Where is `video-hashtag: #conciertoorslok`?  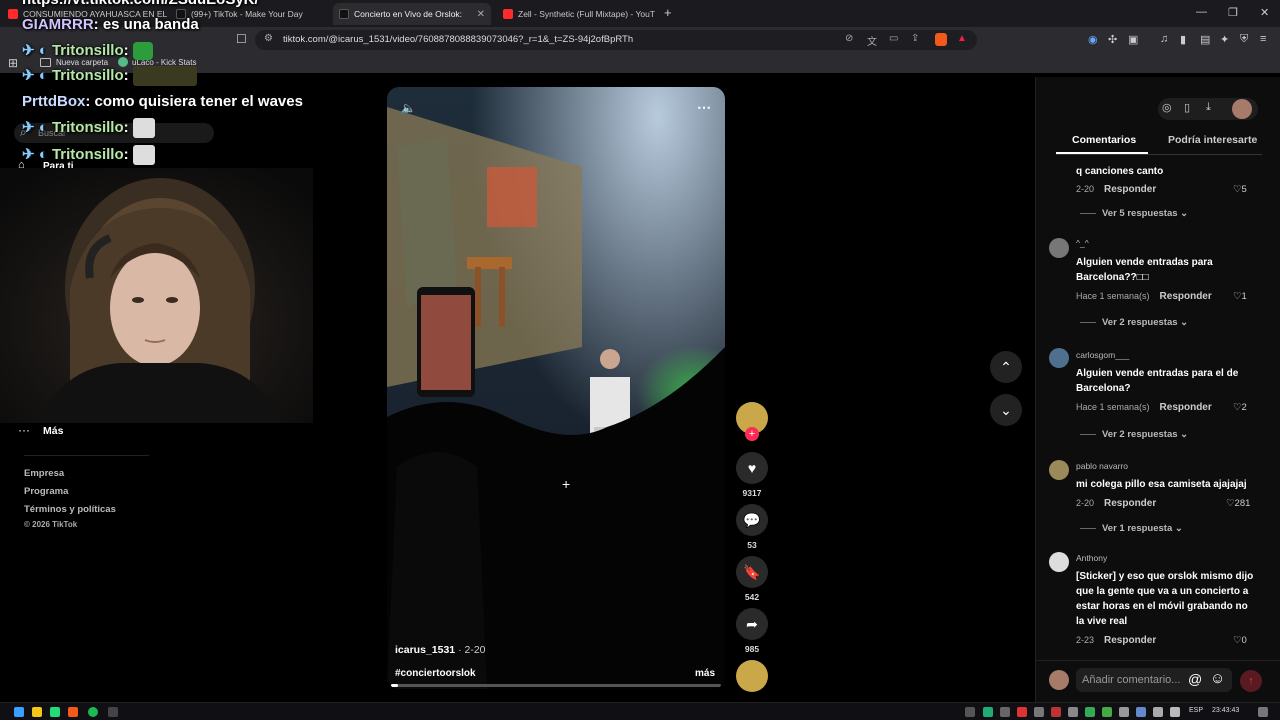 video-hashtag: #conciertoorslok is located at coordinates (435, 673).